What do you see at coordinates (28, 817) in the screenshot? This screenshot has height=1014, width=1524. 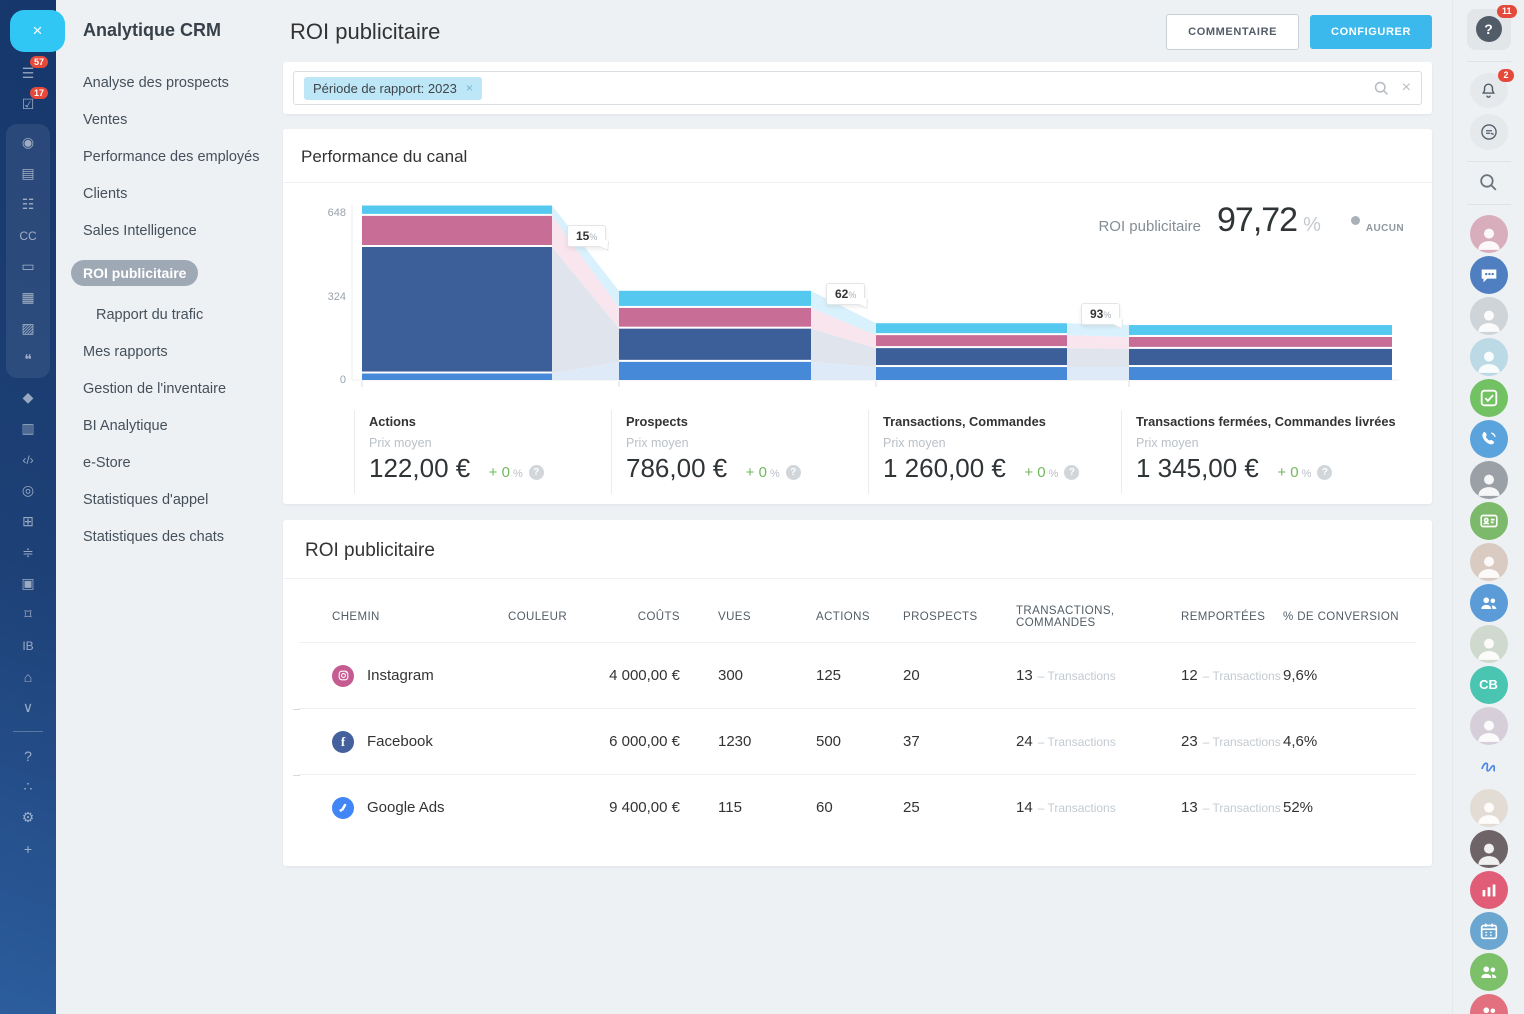 I see `settings-icon: ⚙` at bounding box center [28, 817].